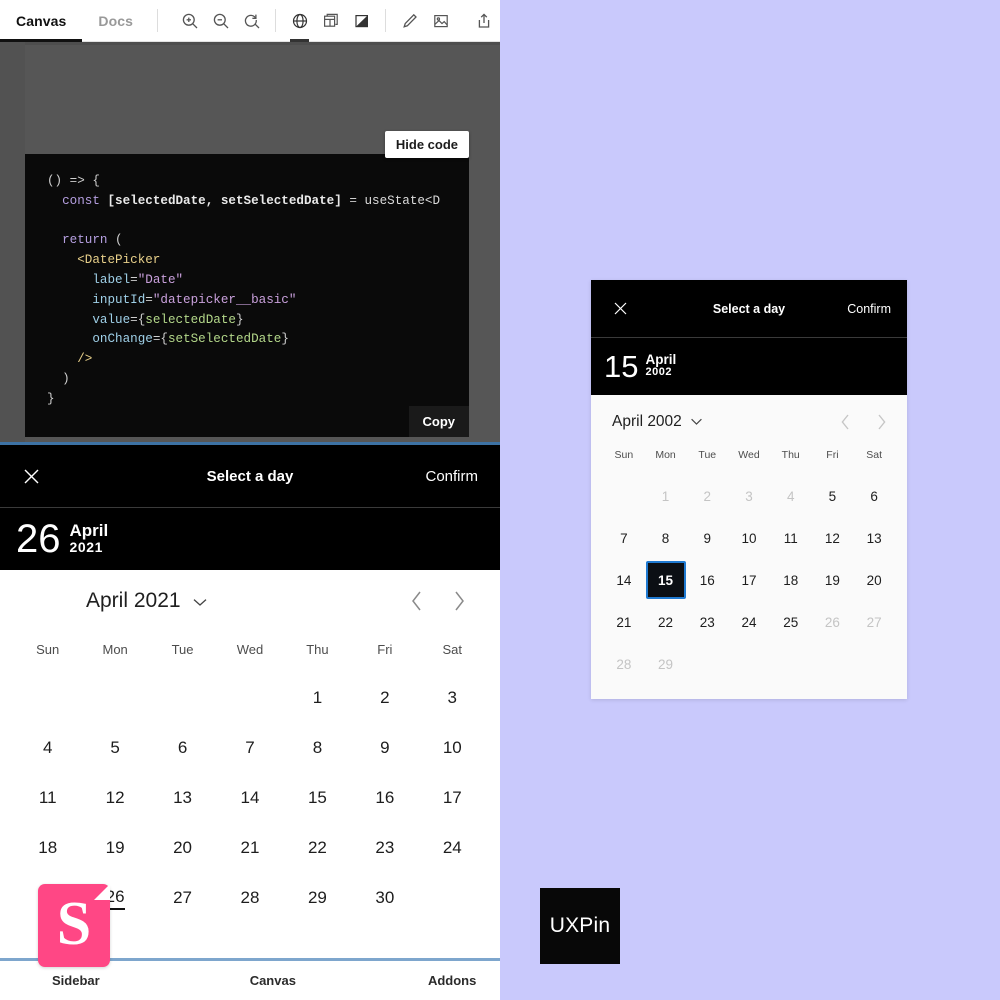 This screenshot has width=1000, height=1000. Describe the element at coordinates (451, 476) in the screenshot. I see `left-confirm-button: Confirm` at that location.